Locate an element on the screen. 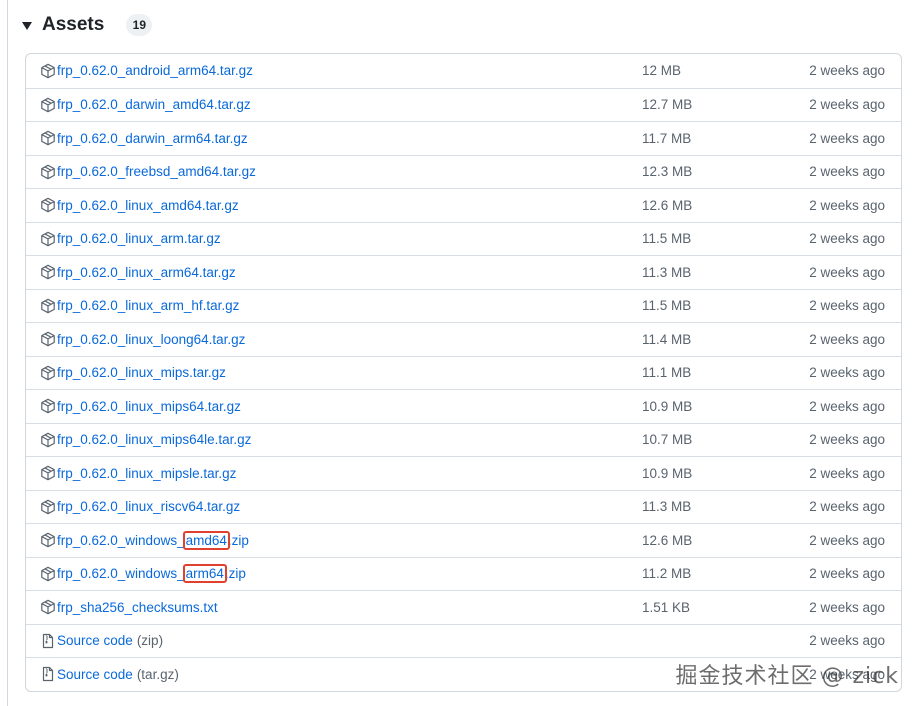  asset-name-cell: frp_0.62.0_darwin_amd64.tar.gz is located at coordinates (145, 105).